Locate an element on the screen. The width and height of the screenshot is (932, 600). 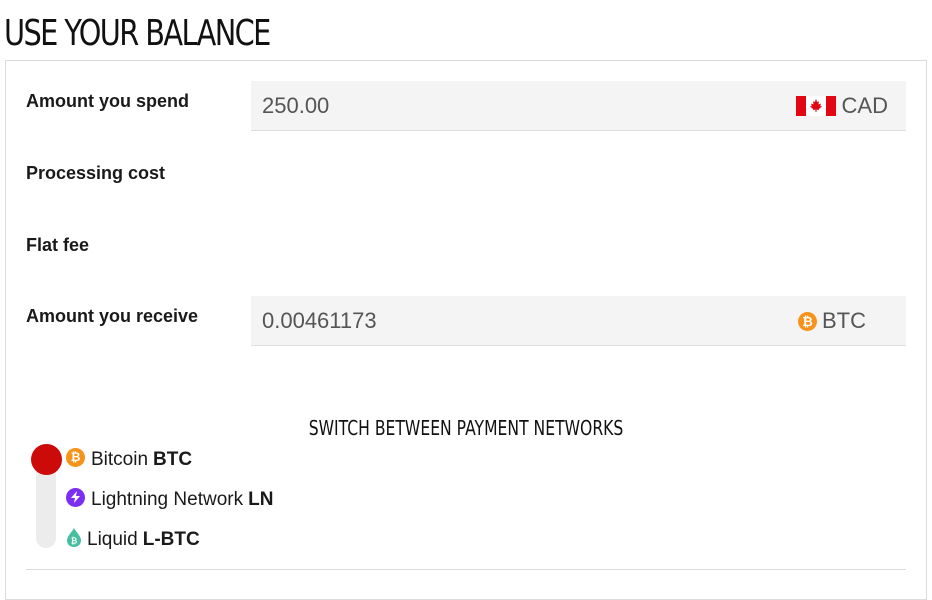
receive-field: 0.00461173 ₿ BTC is located at coordinates (578, 321).